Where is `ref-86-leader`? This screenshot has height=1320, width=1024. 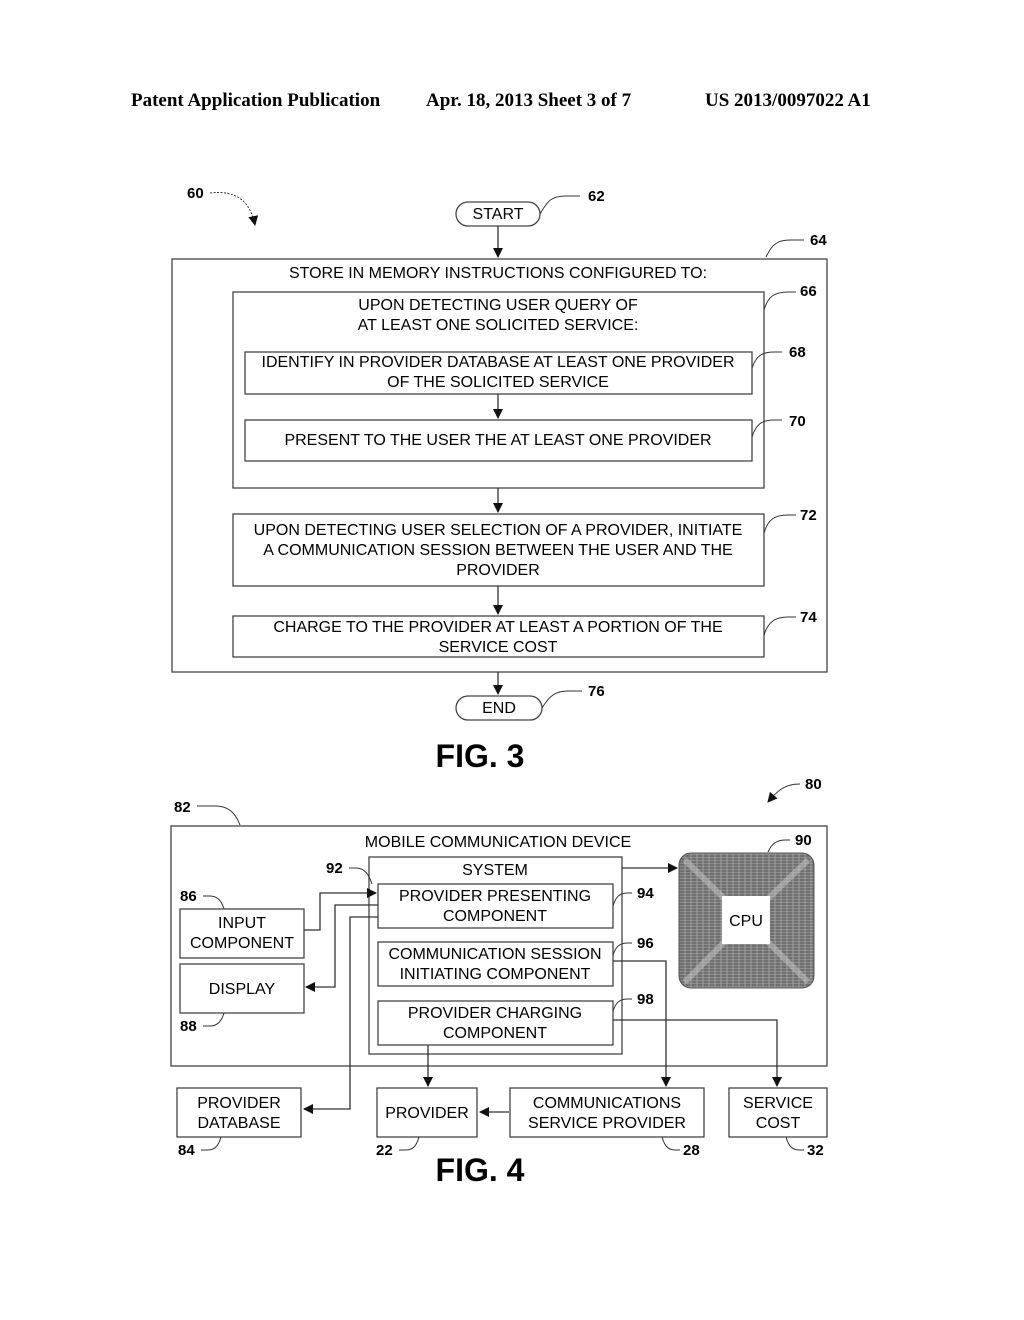 ref-86-leader is located at coordinates (214, 902).